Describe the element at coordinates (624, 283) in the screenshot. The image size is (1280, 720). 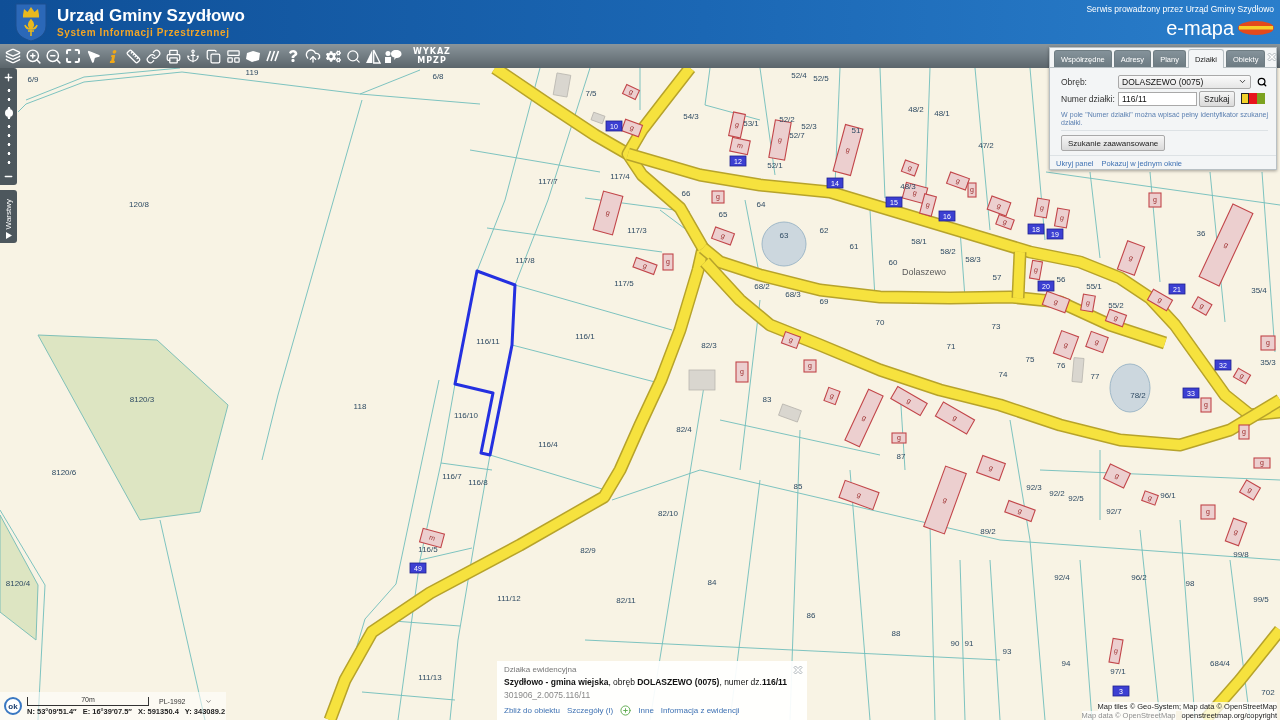
I see `parcel-number: 117/5` at that location.